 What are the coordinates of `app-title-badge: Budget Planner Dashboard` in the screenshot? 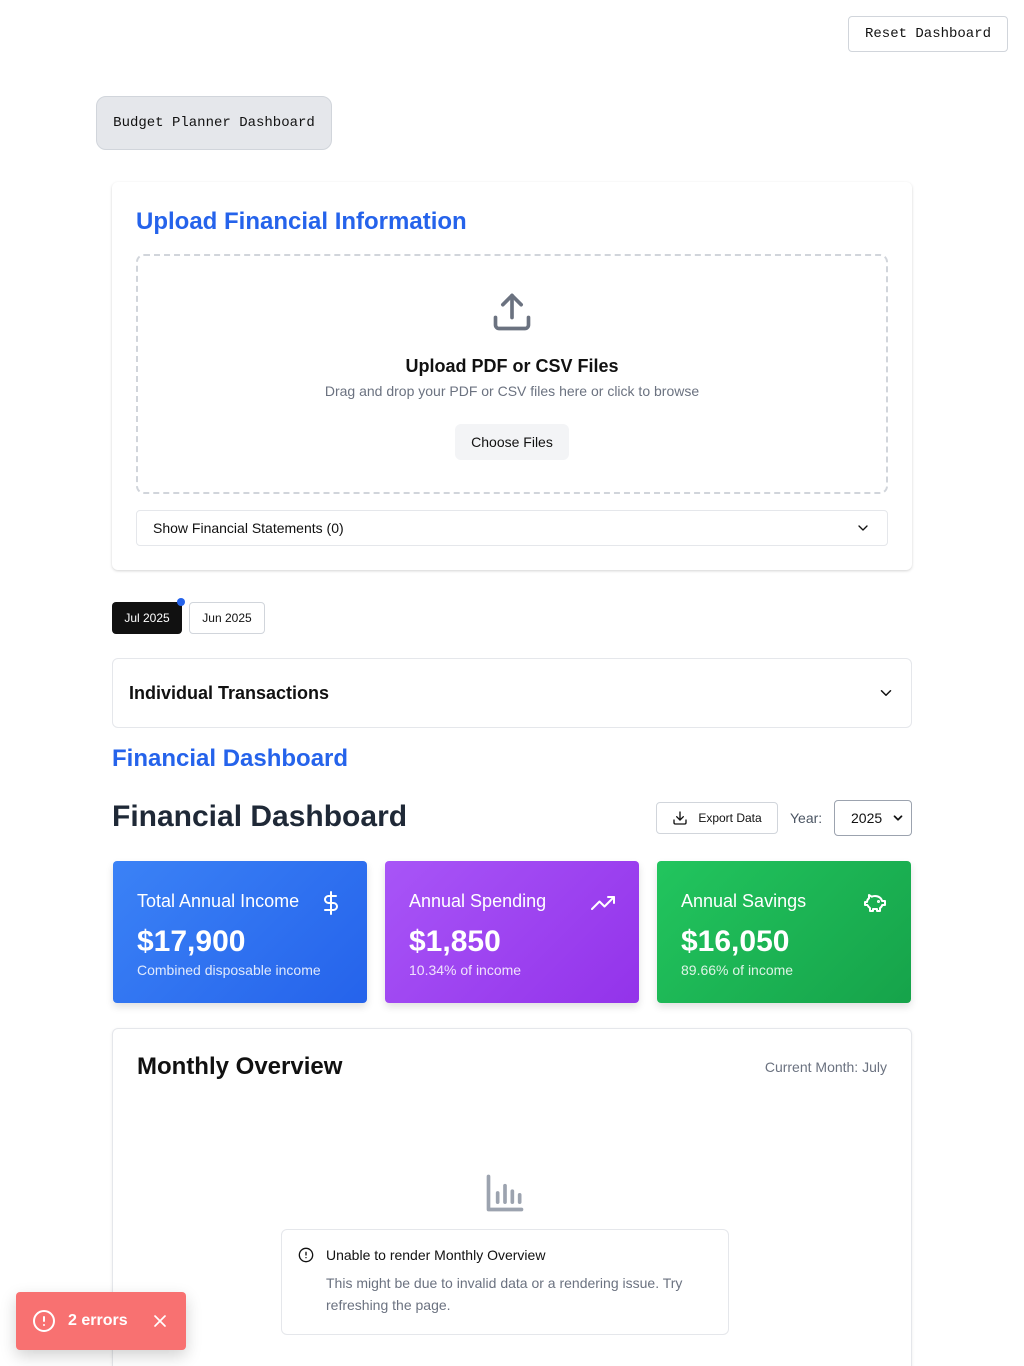 It's located at (214, 123).